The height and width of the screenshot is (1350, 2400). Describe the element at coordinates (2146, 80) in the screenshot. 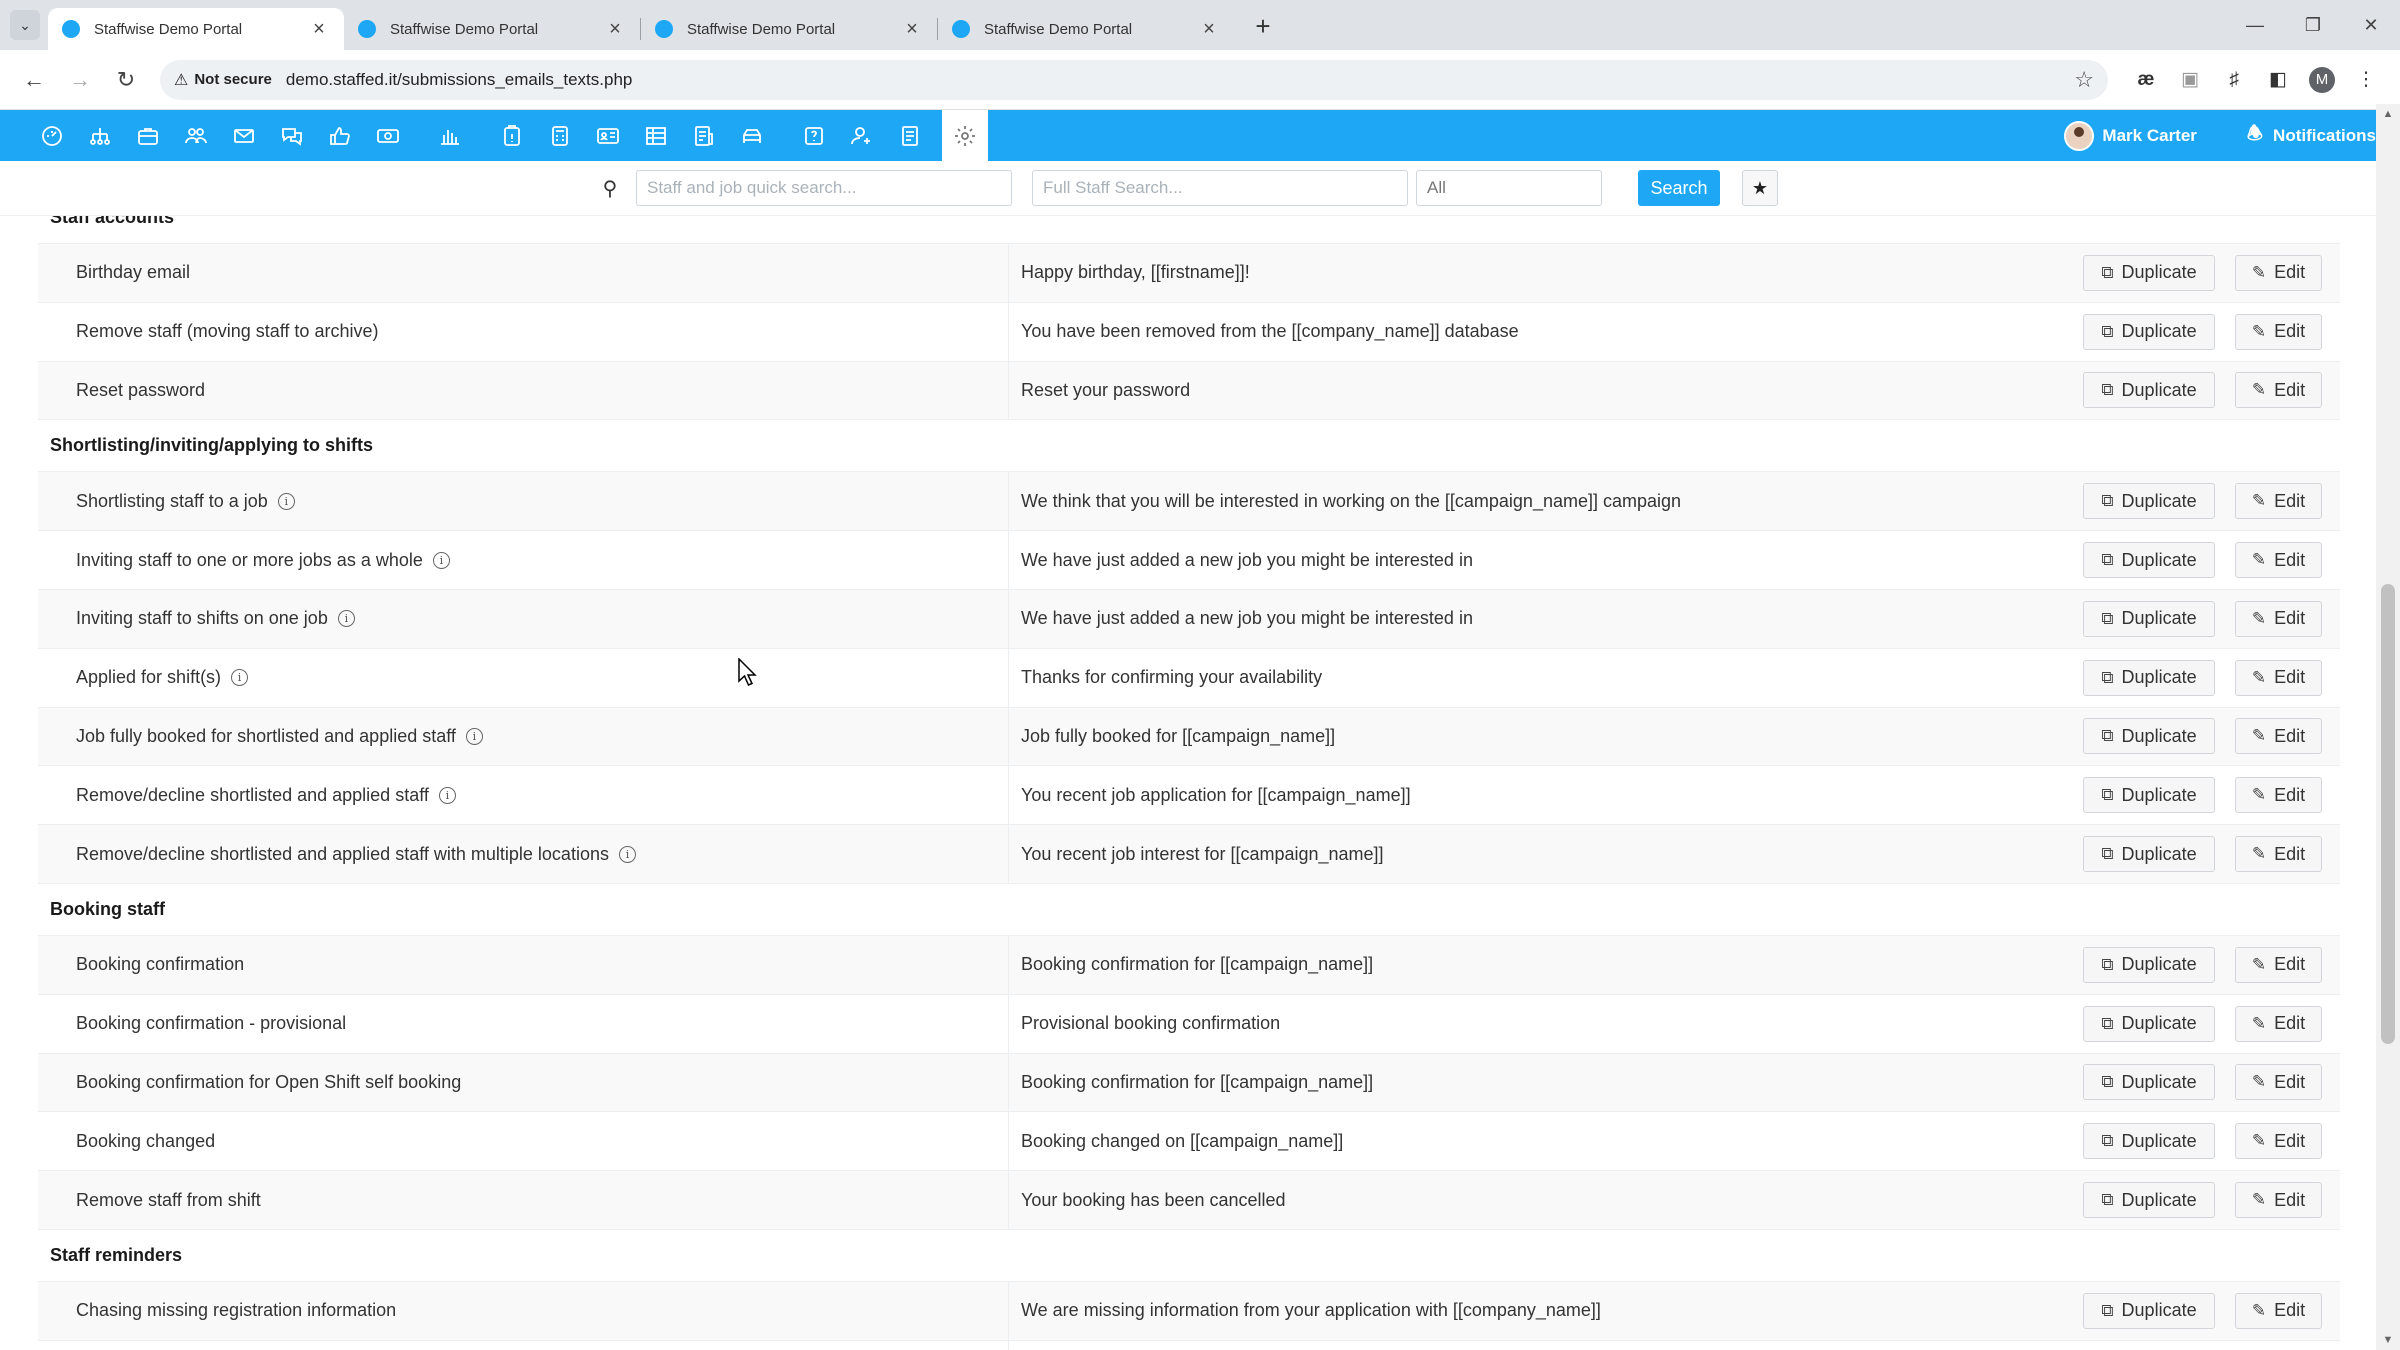

I see `extension-ae-icon: æ` at that location.